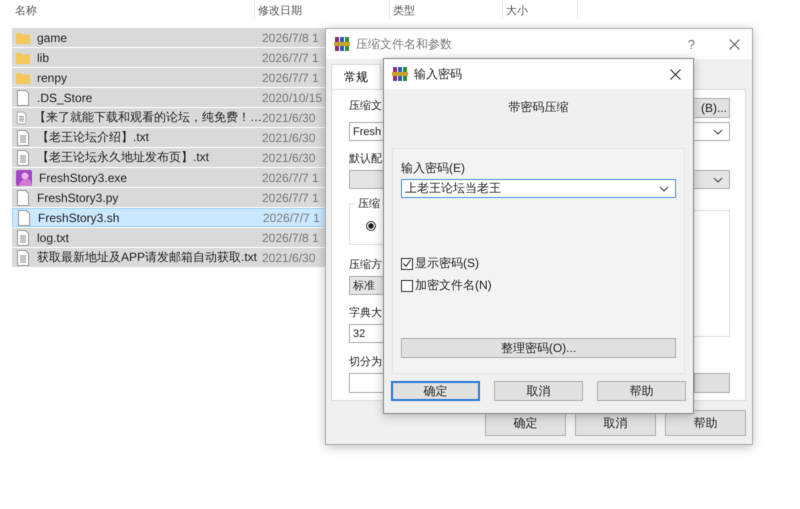  What do you see at coordinates (93, 137) in the screenshot?
I see `file-name: 【老王论坛介绍】.txt` at bounding box center [93, 137].